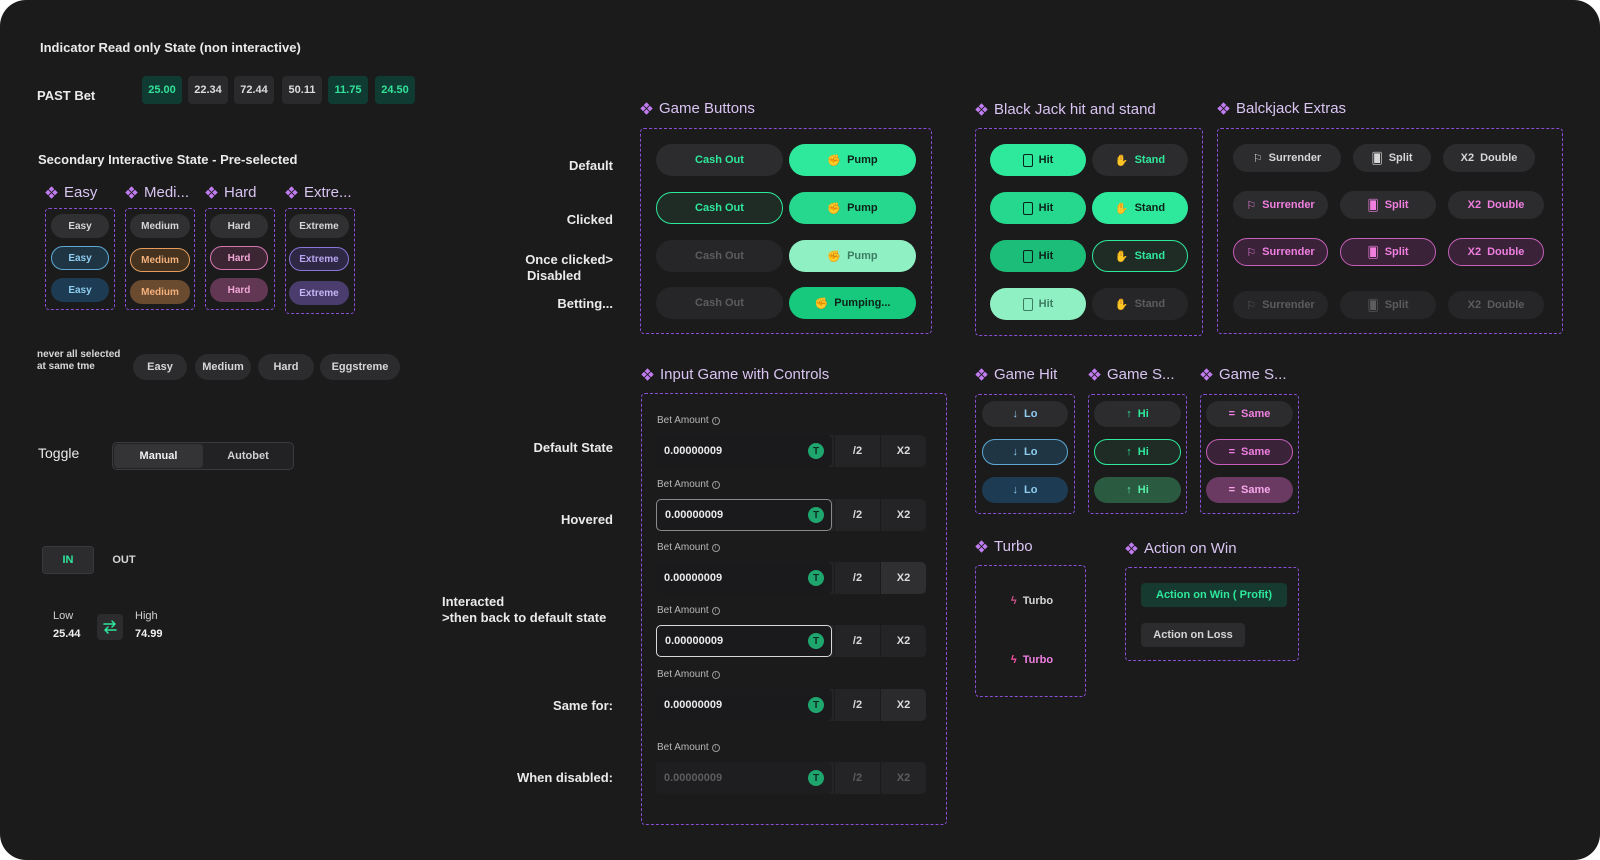  What do you see at coordinates (1280, 252) in the screenshot?
I see `surrender-button-selected: ⚐ Surrender` at bounding box center [1280, 252].